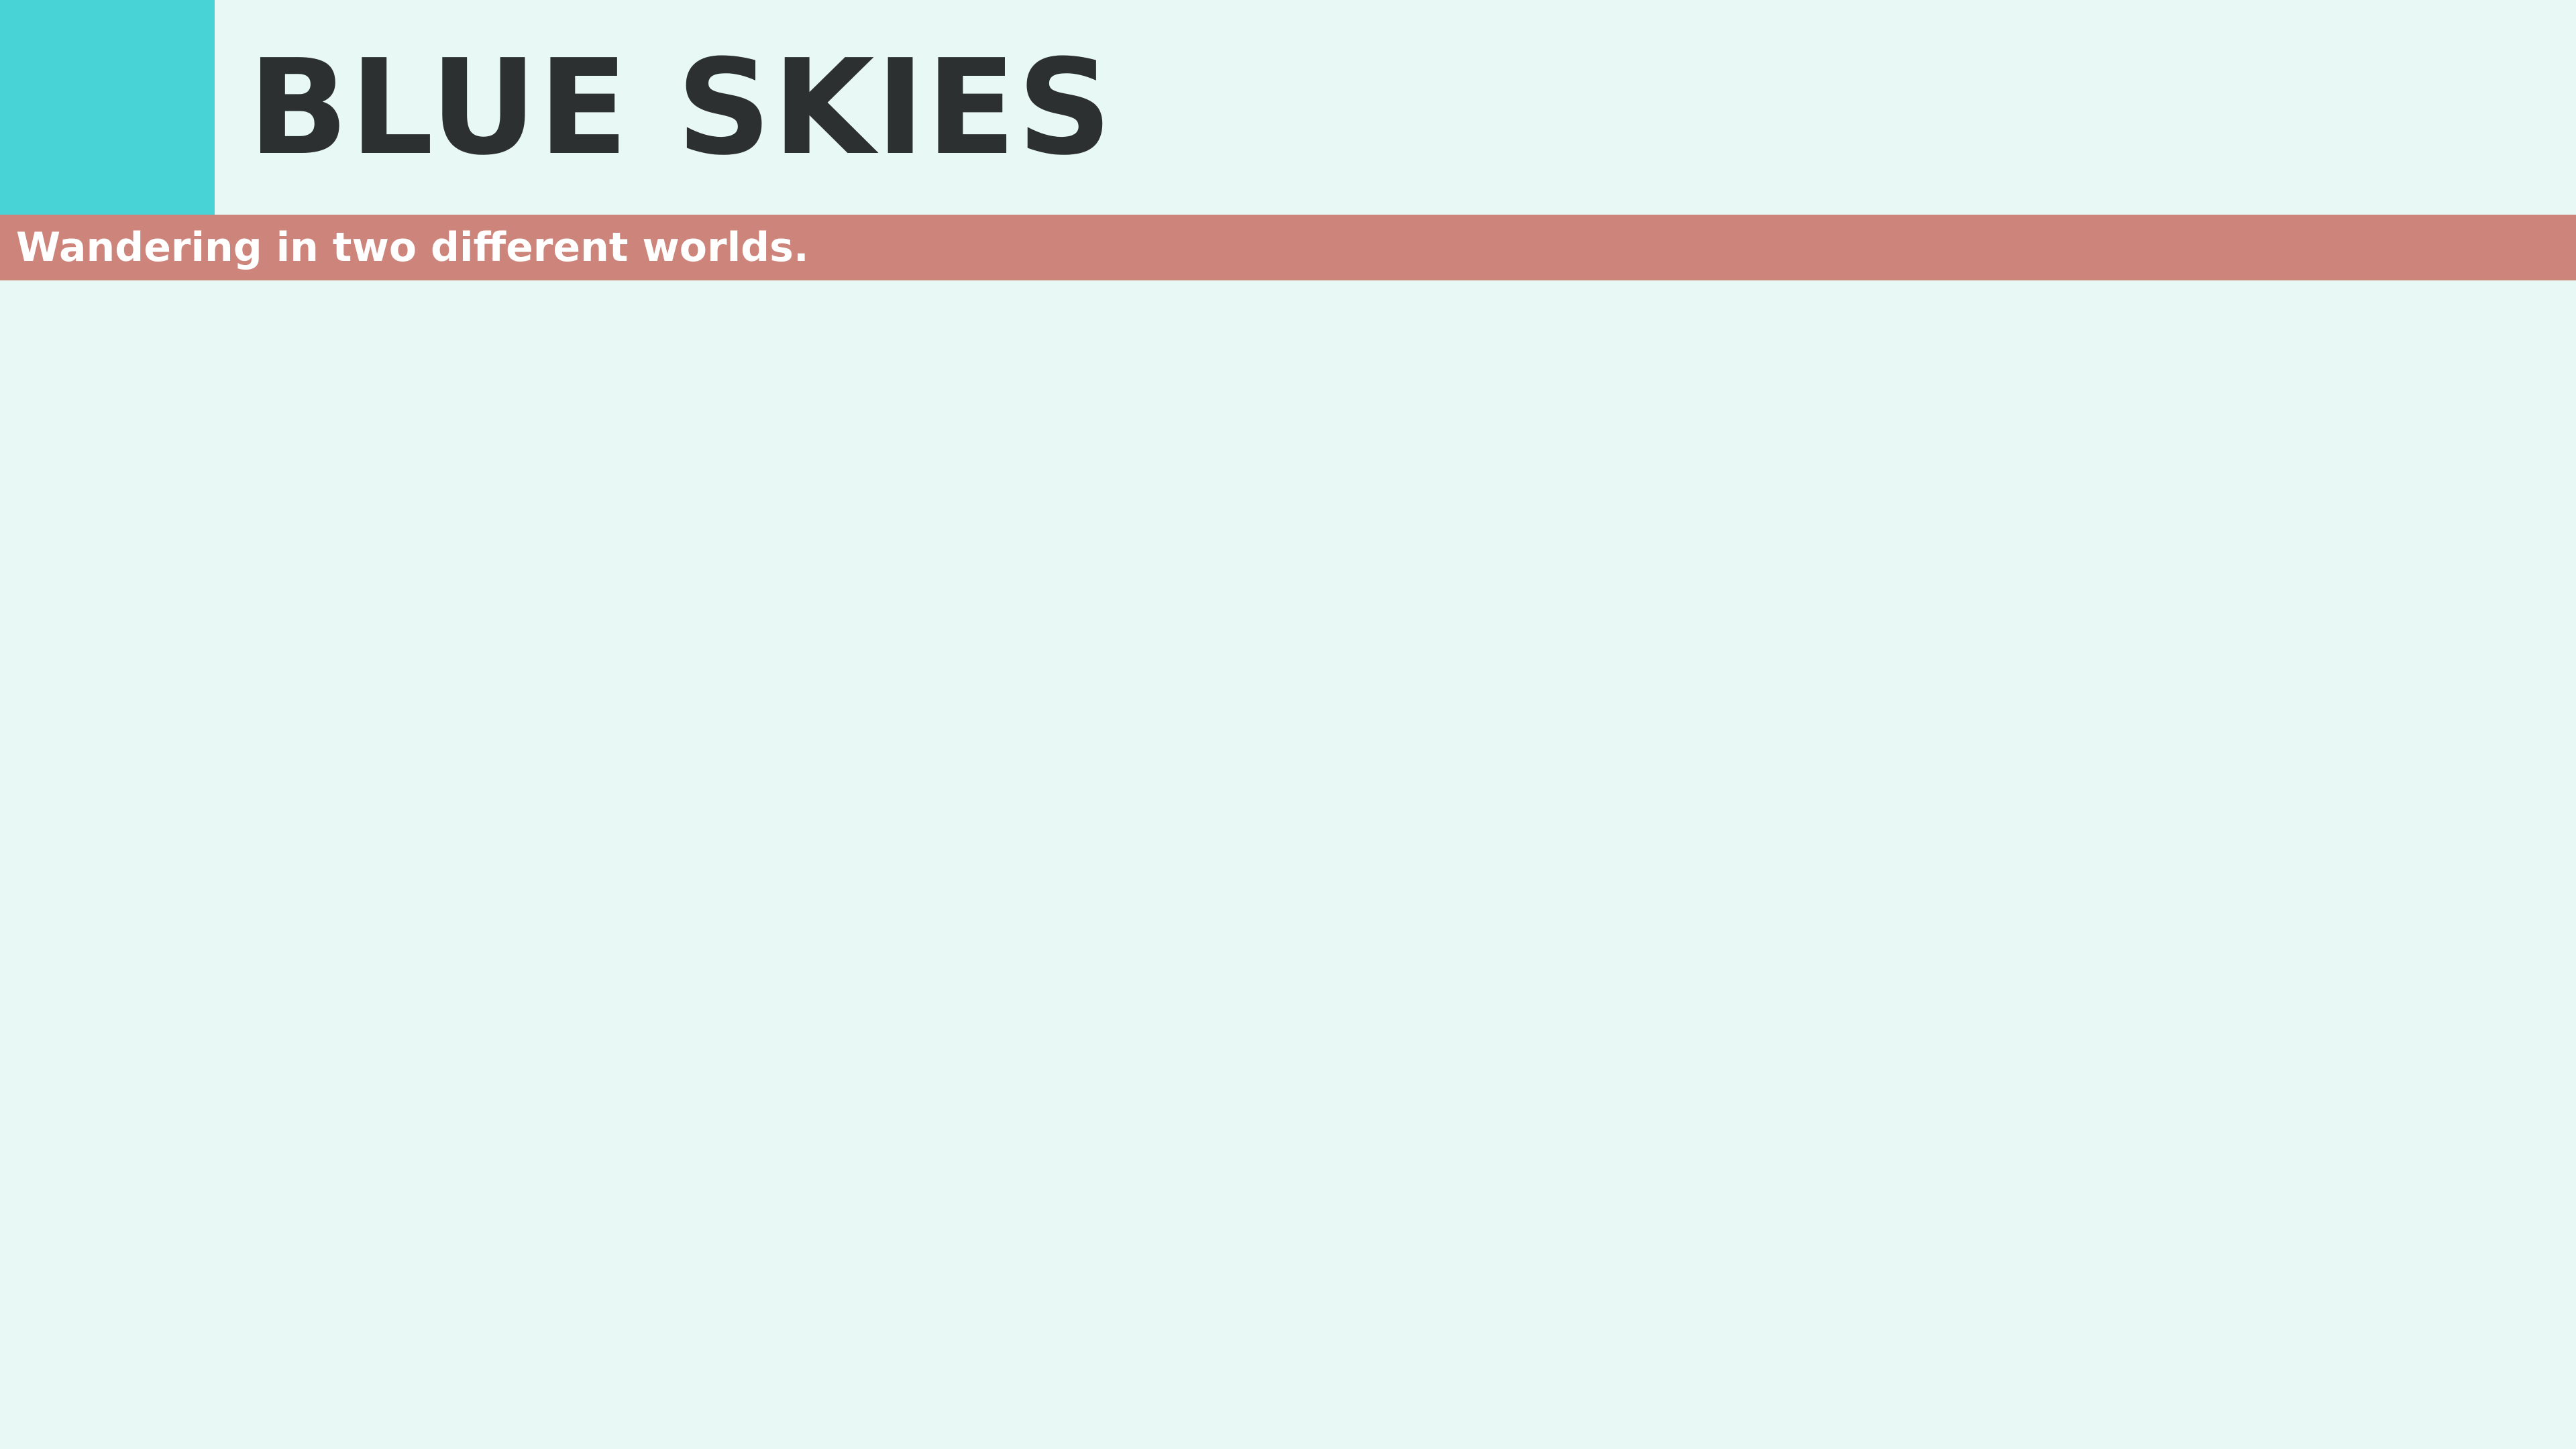 This screenshot has width=2576, height=1449. Describe the element at coordinates (1288, 247) in the screenshot. I see `subtitle-banner: Wandering in two different worlds.` at that location.